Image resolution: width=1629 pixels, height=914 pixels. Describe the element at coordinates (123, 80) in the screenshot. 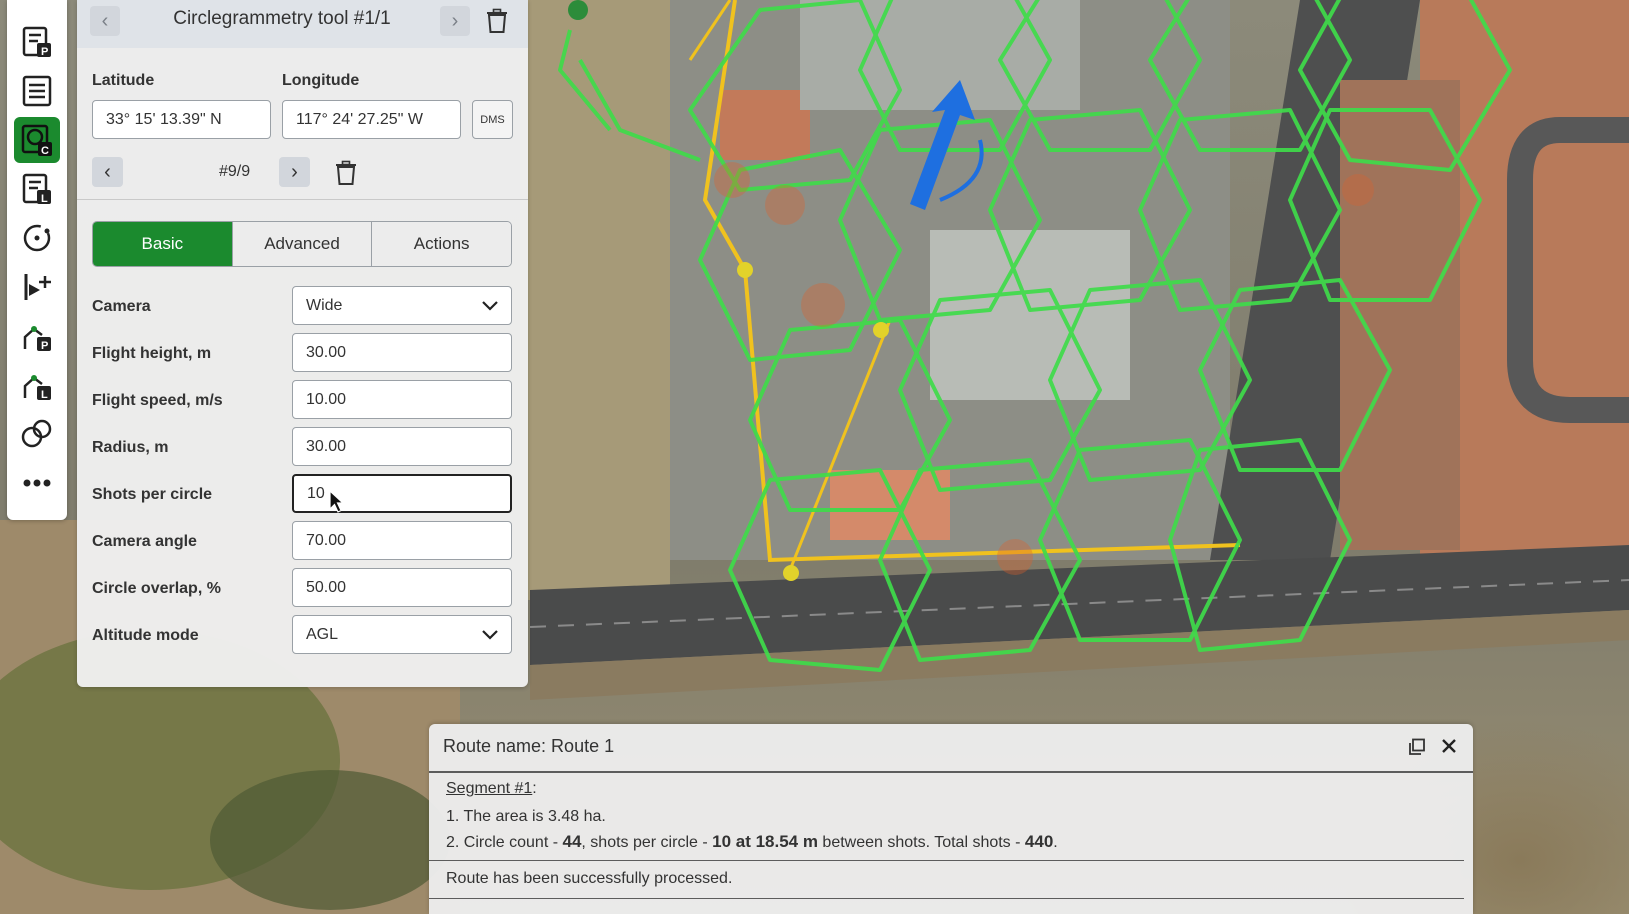

I see `latitude-label: Latitude` at that location.